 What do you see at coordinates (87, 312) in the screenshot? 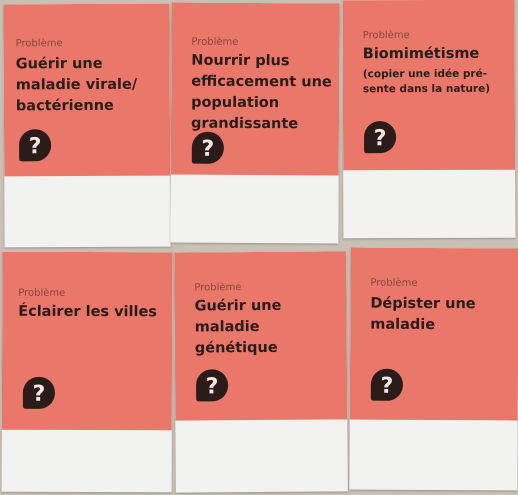
I see `card-title: Éclairer les villes` at bounding box center [87, 312].